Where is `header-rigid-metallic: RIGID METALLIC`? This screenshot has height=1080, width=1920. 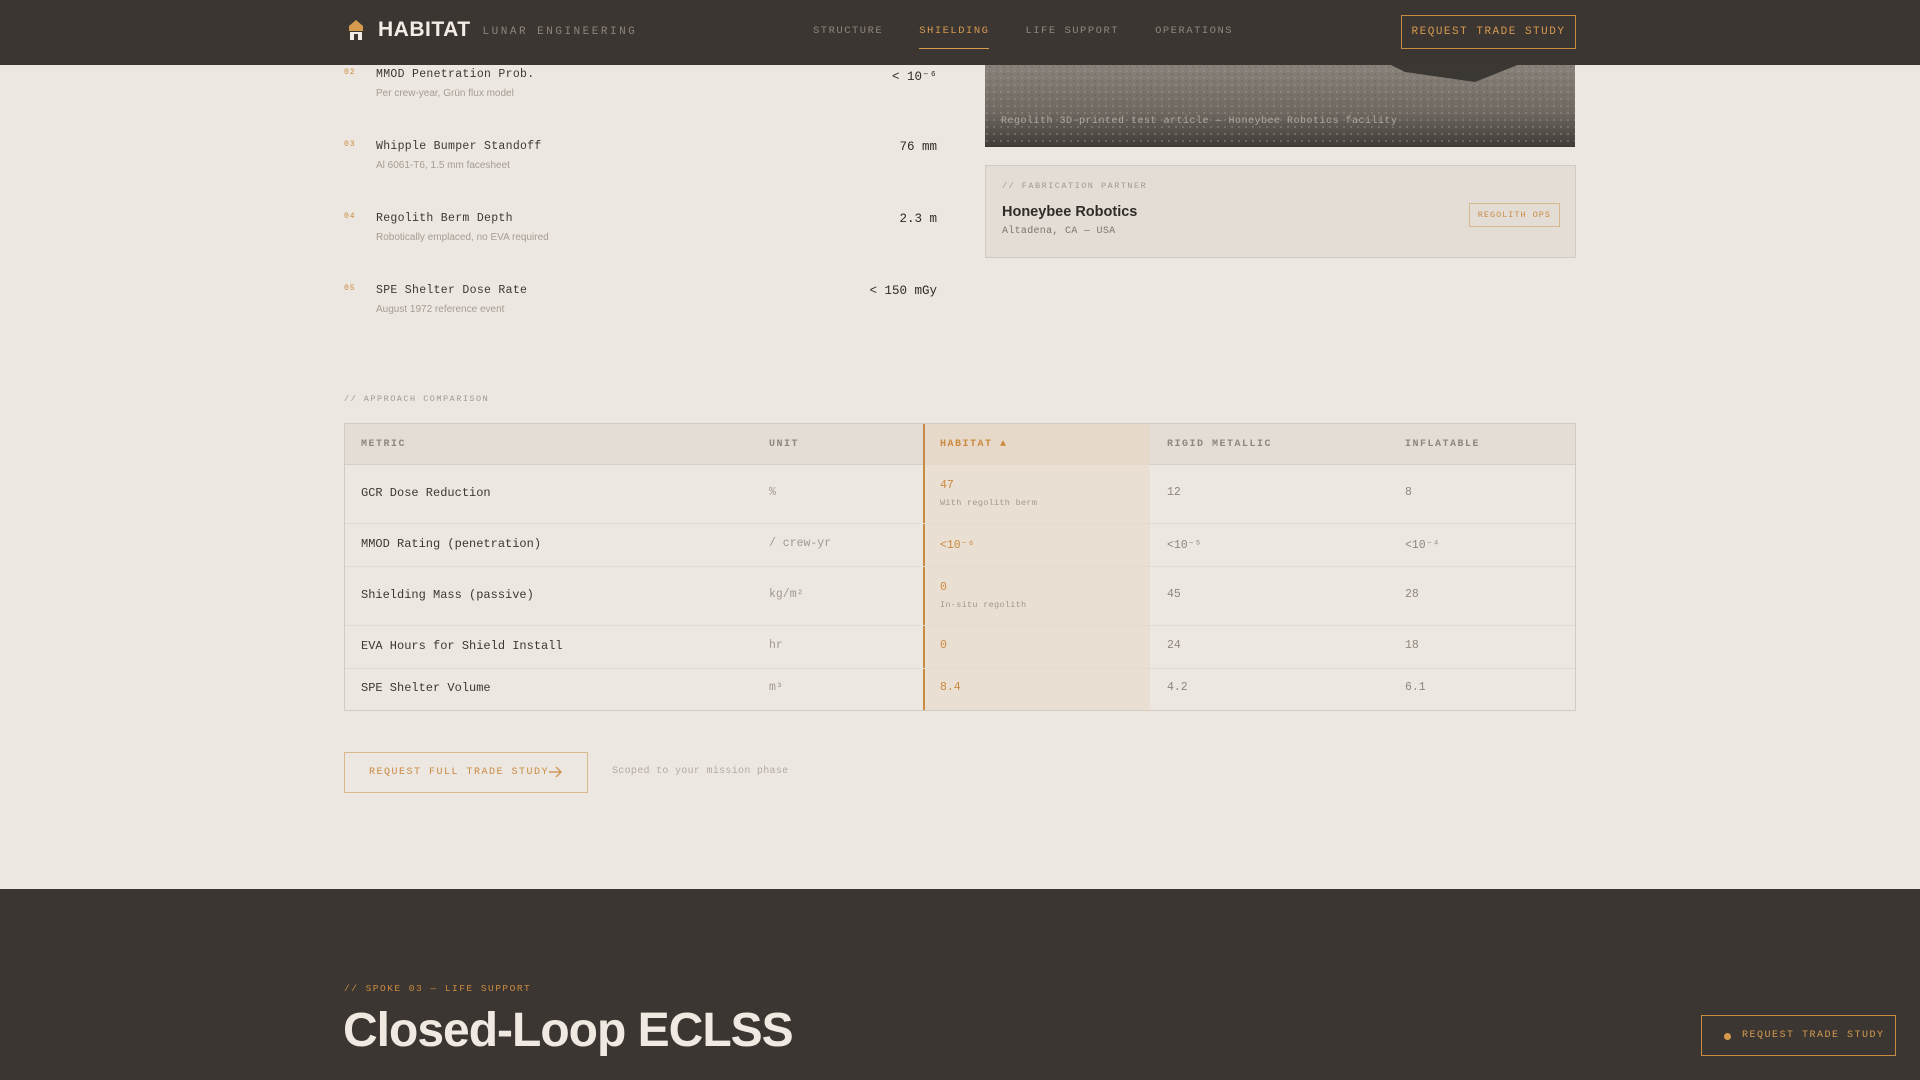 header-rigid-metallic: RIGID METALLIC is located at coordinates (1219, 444).